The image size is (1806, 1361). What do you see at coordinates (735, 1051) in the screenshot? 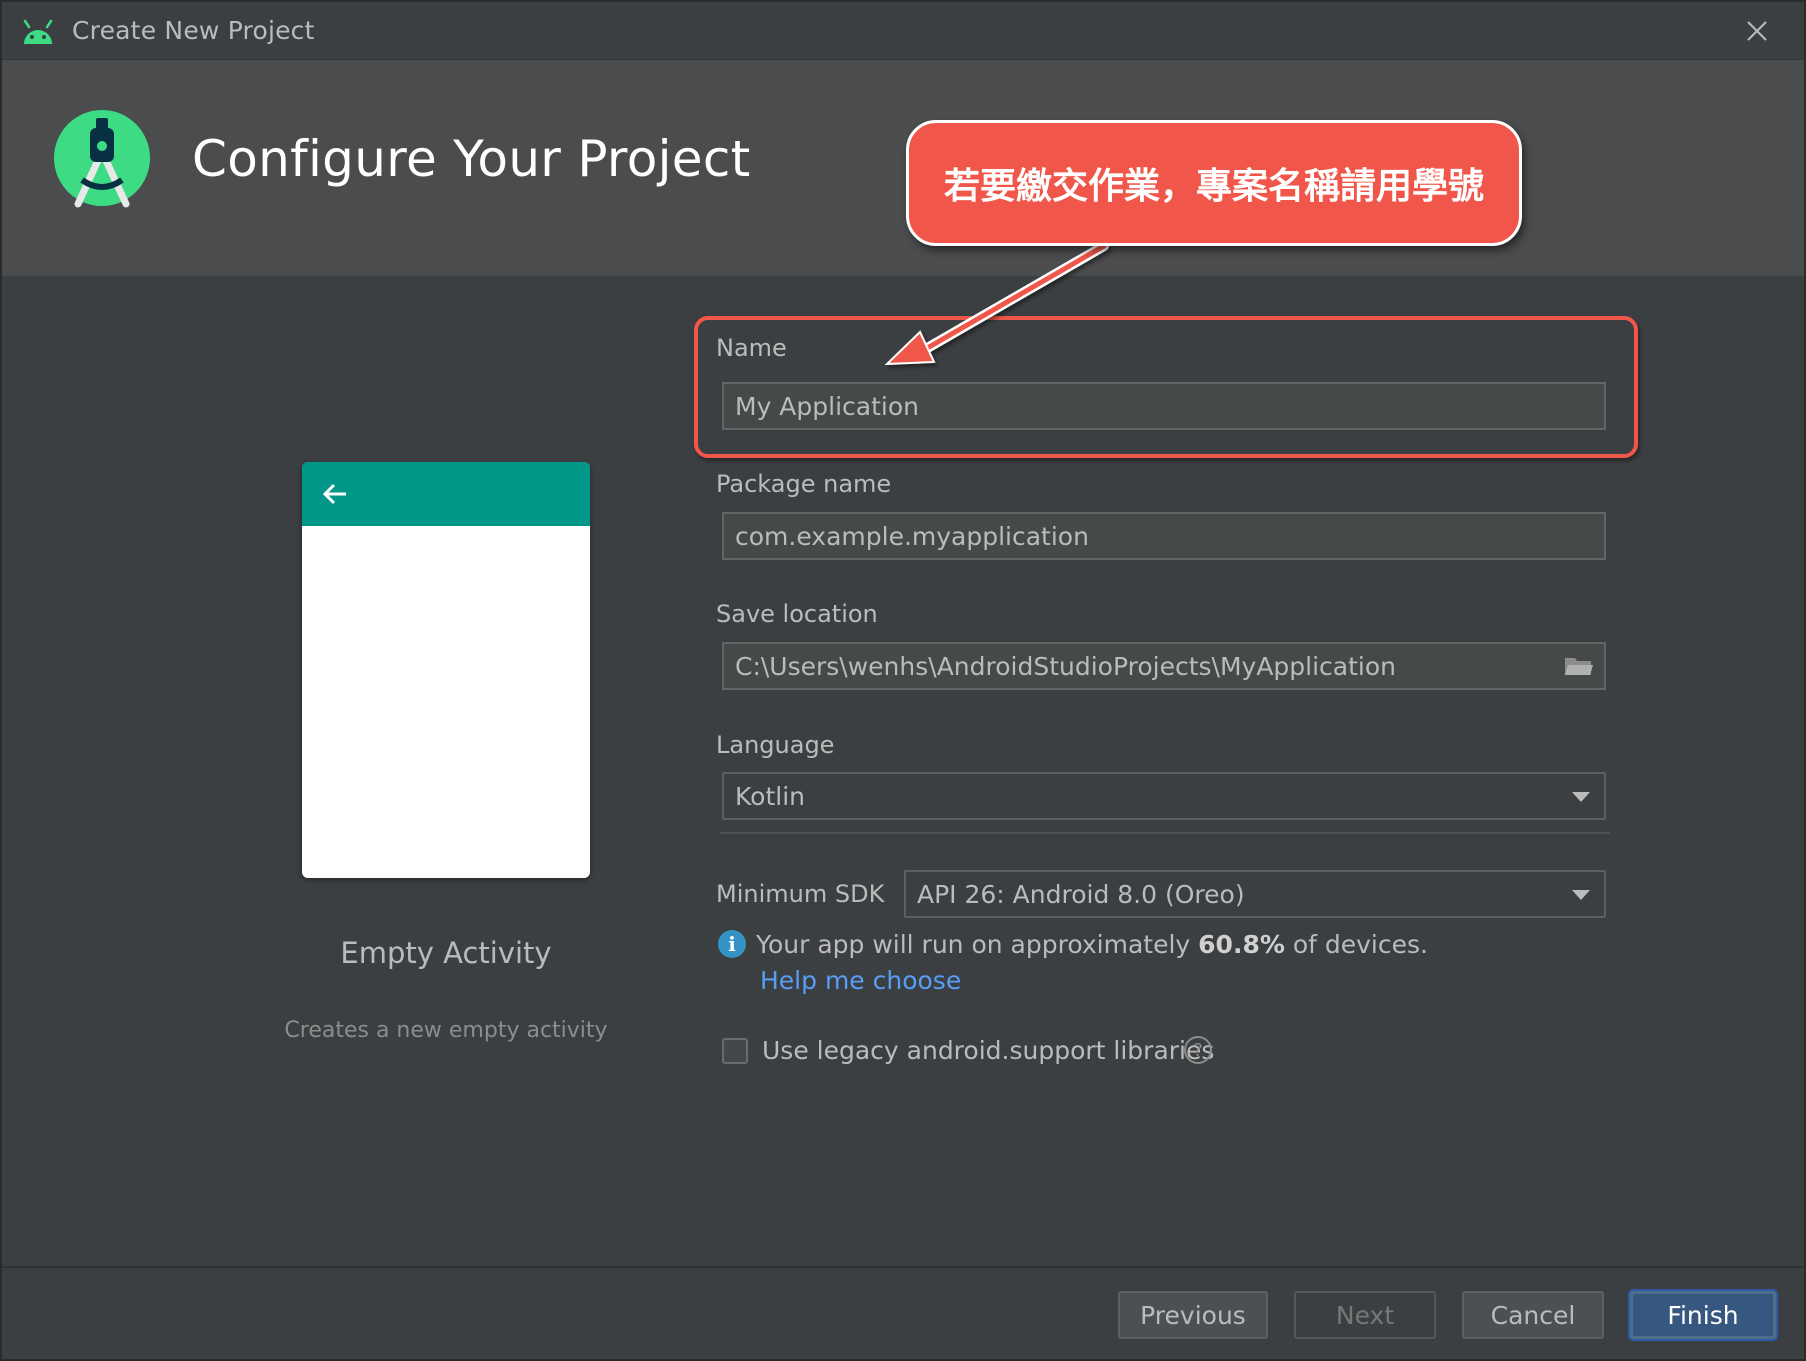
I see `legacy-support-checkbox` at bounding box center [735, 1051].